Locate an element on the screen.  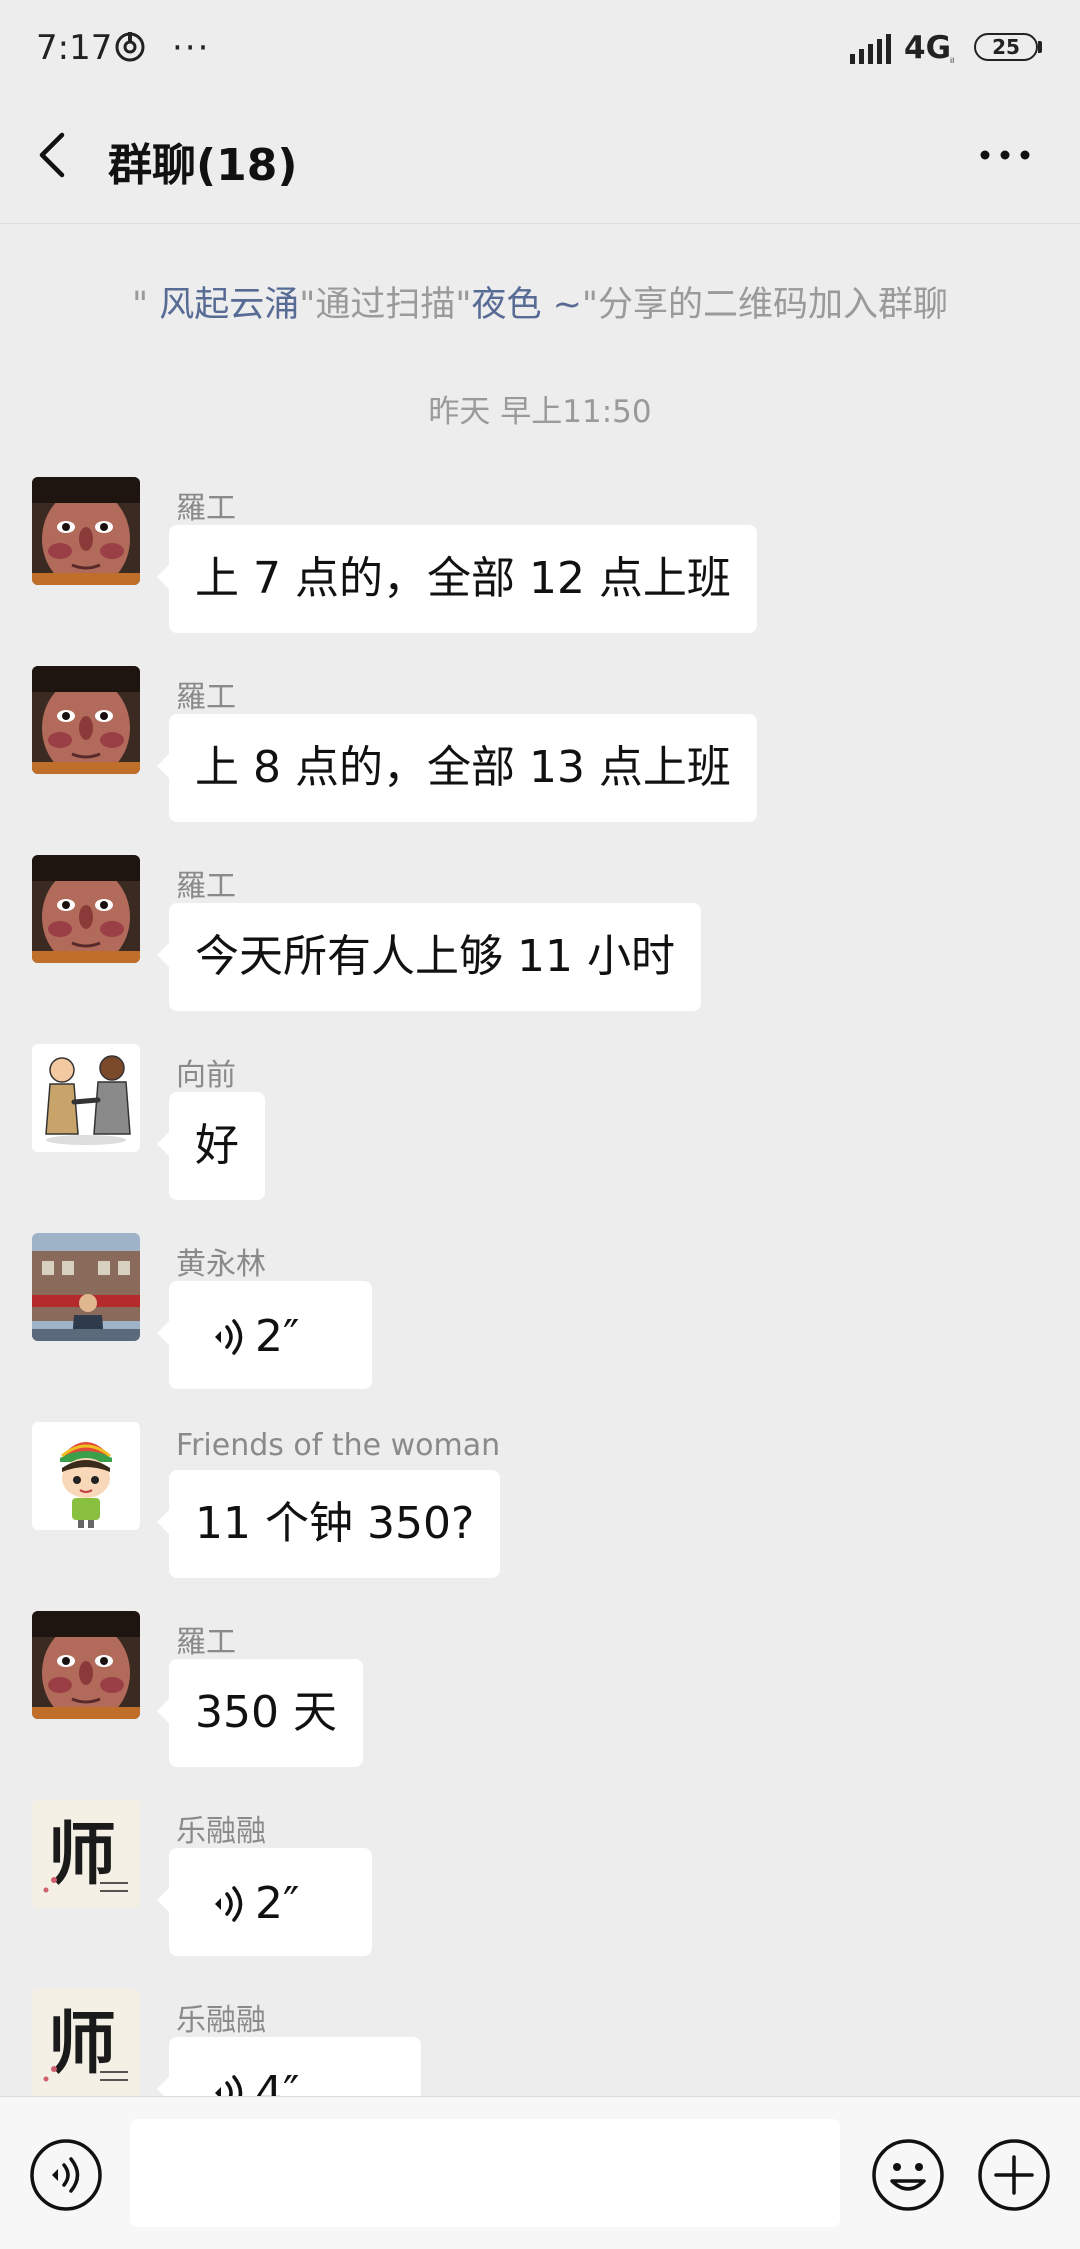
signal-icon is located at coordinates (870, 49).